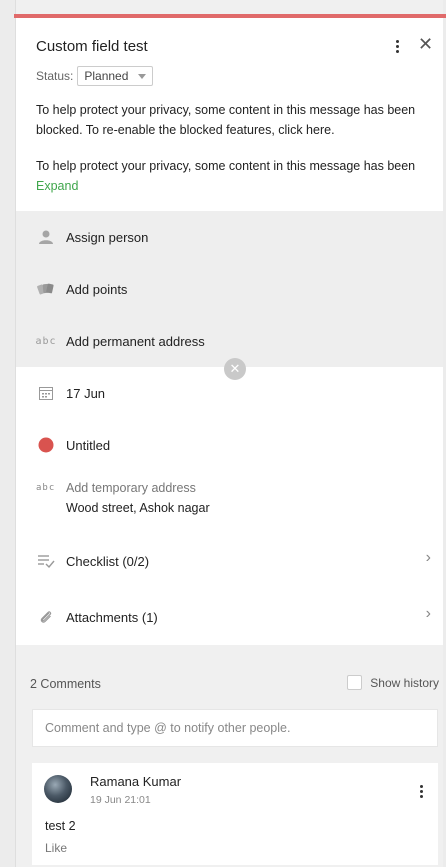  Describe the element at coordinates (88, 445) in the screenshot. I see `untitled-label: Untitled` at that location.